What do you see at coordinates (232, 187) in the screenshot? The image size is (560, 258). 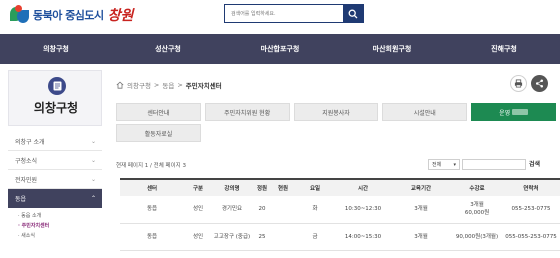 I see `column-header: 강의명` at bounding box center [232, 187].